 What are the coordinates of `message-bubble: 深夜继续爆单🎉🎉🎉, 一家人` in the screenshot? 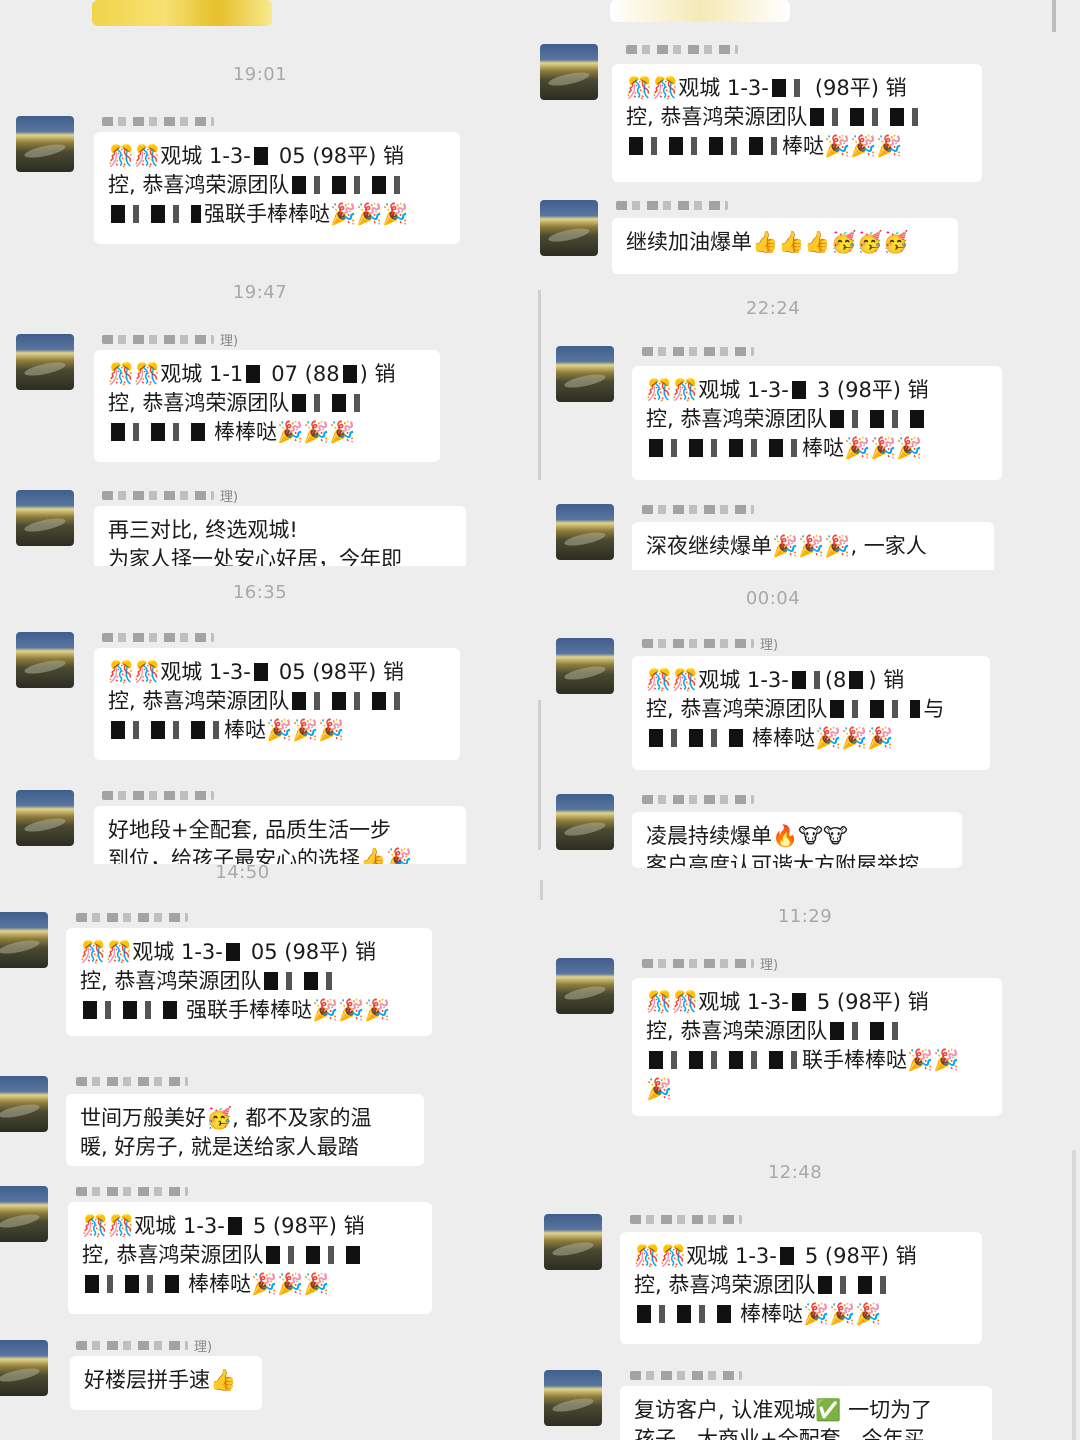 It's located at (813, 546).